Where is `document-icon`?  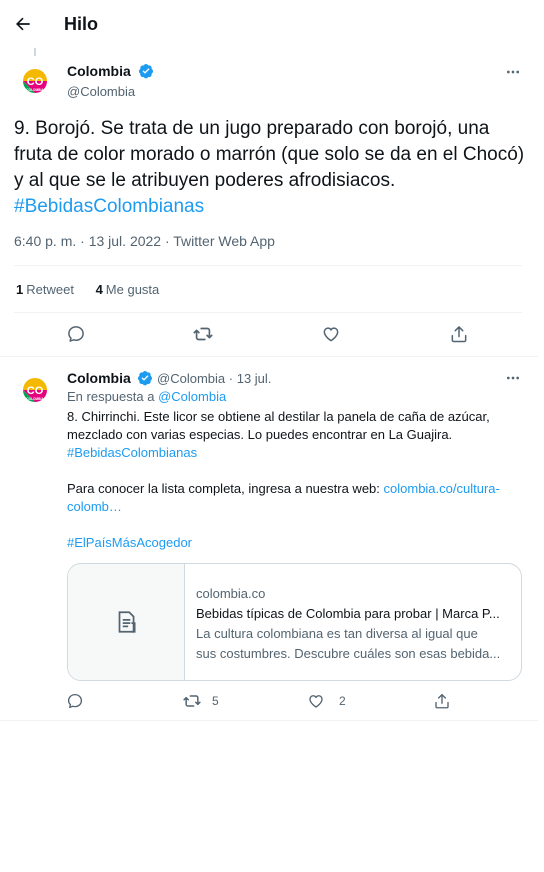 document-icon is located at coordinates (127, 622).